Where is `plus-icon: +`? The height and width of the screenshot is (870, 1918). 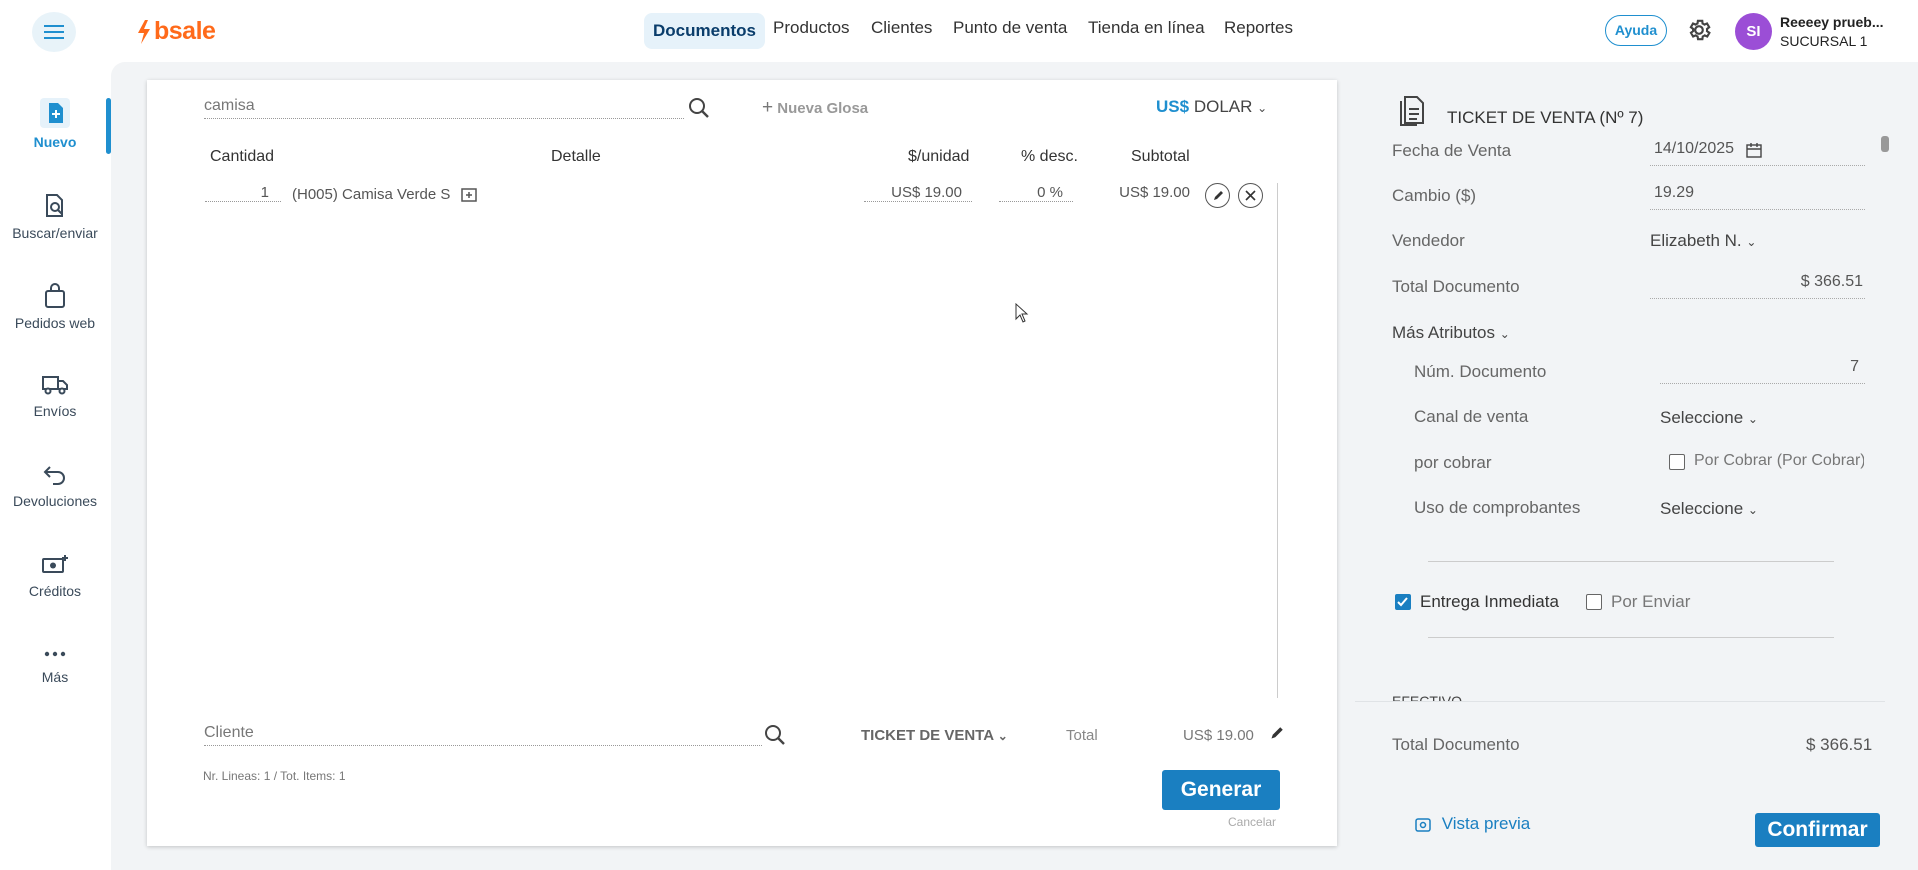 plus-icon: + is located at coordinates (768, 107).